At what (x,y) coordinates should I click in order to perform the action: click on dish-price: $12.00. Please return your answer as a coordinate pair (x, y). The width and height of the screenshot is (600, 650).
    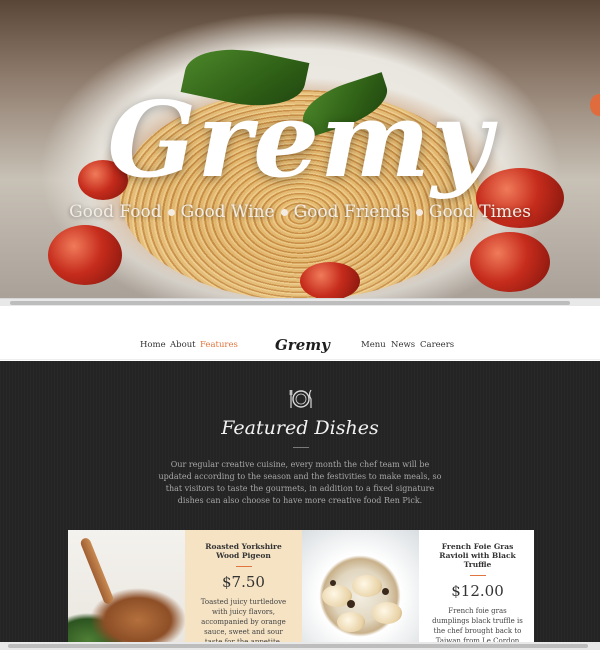
    Looking at the image, I should click on (477, 591).